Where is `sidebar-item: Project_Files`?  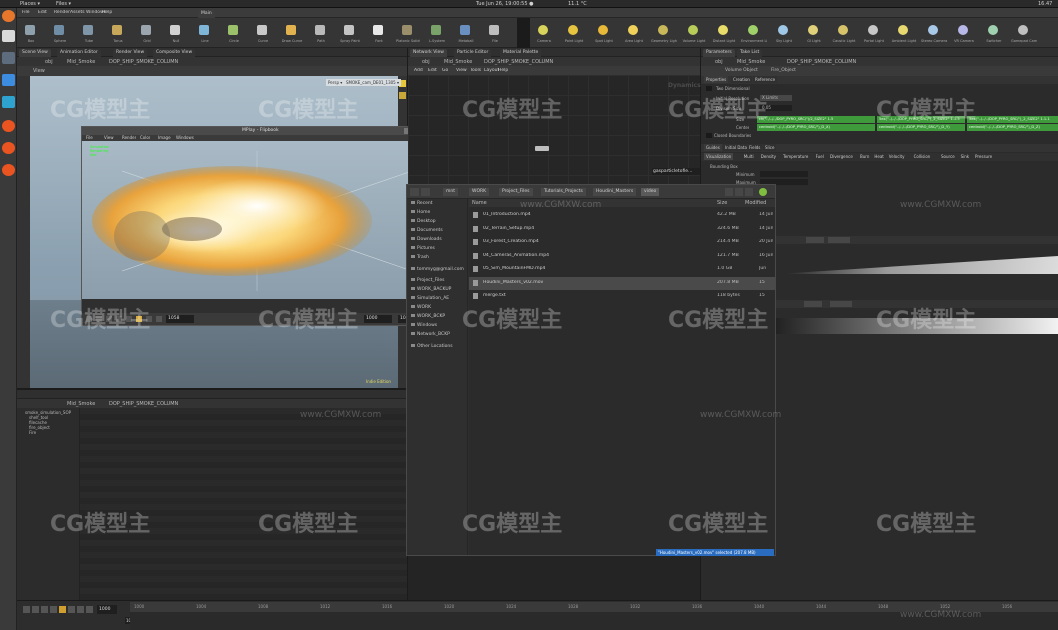
sidebar-item: Project_Files is located at coordinates (428, 280).